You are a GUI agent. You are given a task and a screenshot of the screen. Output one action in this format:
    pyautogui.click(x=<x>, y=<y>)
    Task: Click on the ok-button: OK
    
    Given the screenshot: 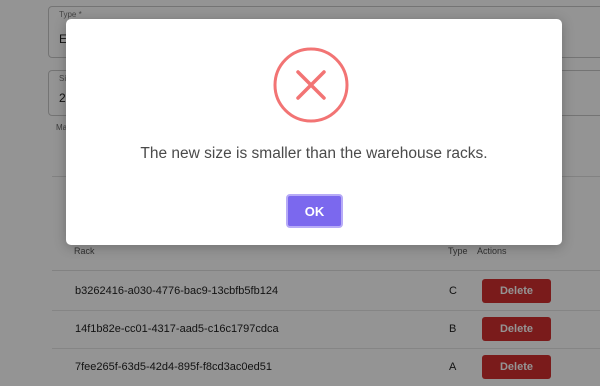 What is the action you would take?
    pyautogui.click(x=314, y=211)
    